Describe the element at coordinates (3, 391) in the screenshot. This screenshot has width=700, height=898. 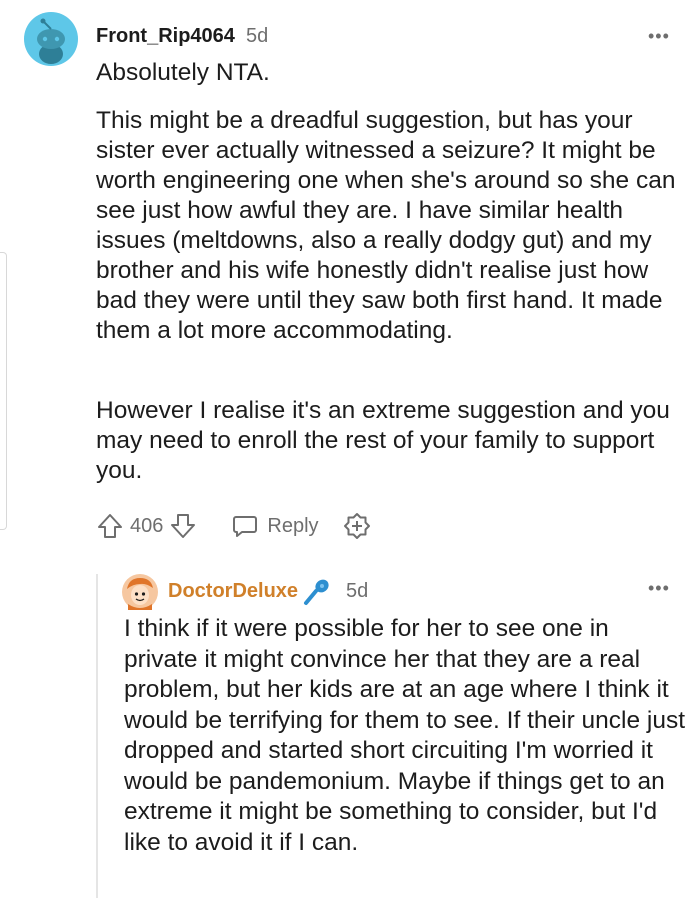
I see `left-edge-scroll-handle` at that location.